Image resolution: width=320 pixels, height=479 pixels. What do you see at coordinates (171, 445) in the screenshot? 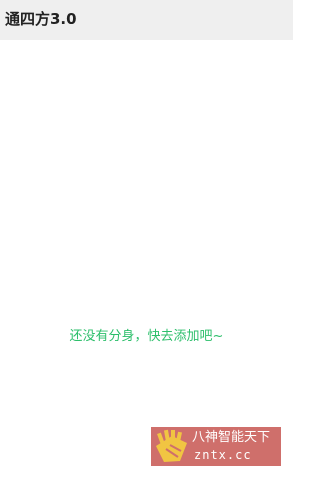
I see `hand-logo-icon` at bounding box center [171, 445].